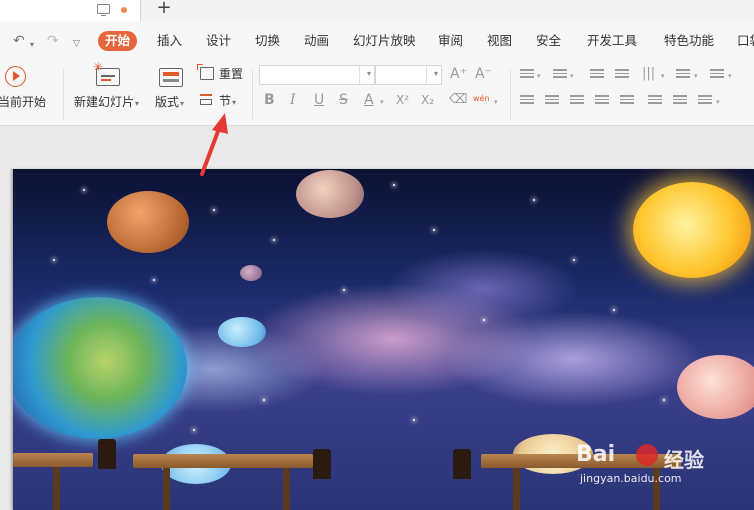 The image size is (754, 510). I want to click on align-center-icon, so click(552, 101).